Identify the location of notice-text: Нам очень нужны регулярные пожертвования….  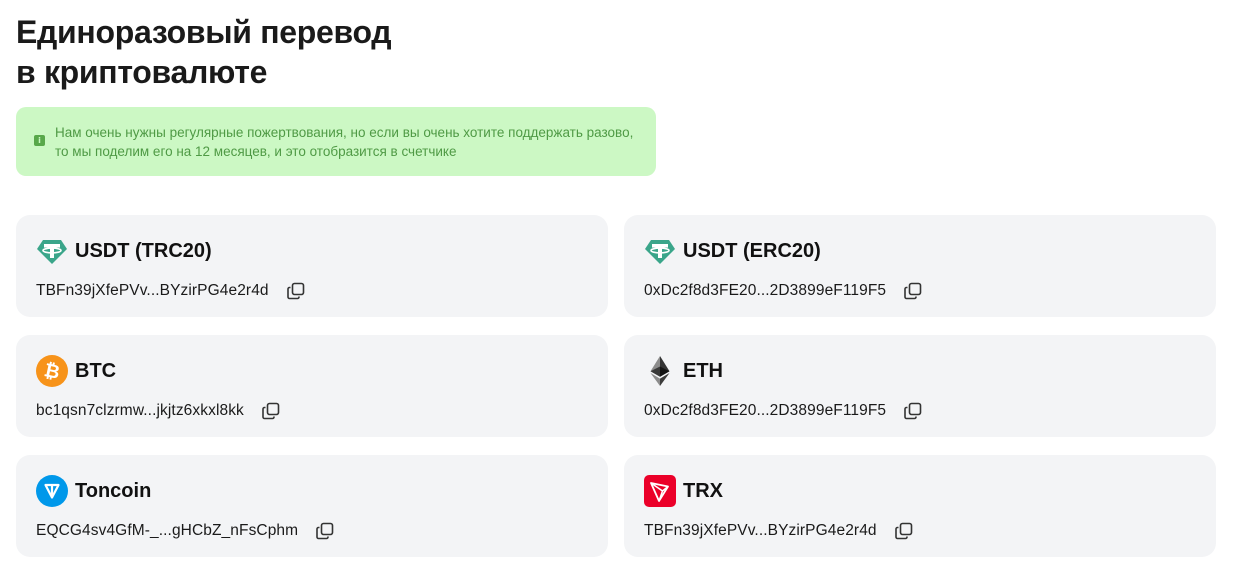
(344, 142).